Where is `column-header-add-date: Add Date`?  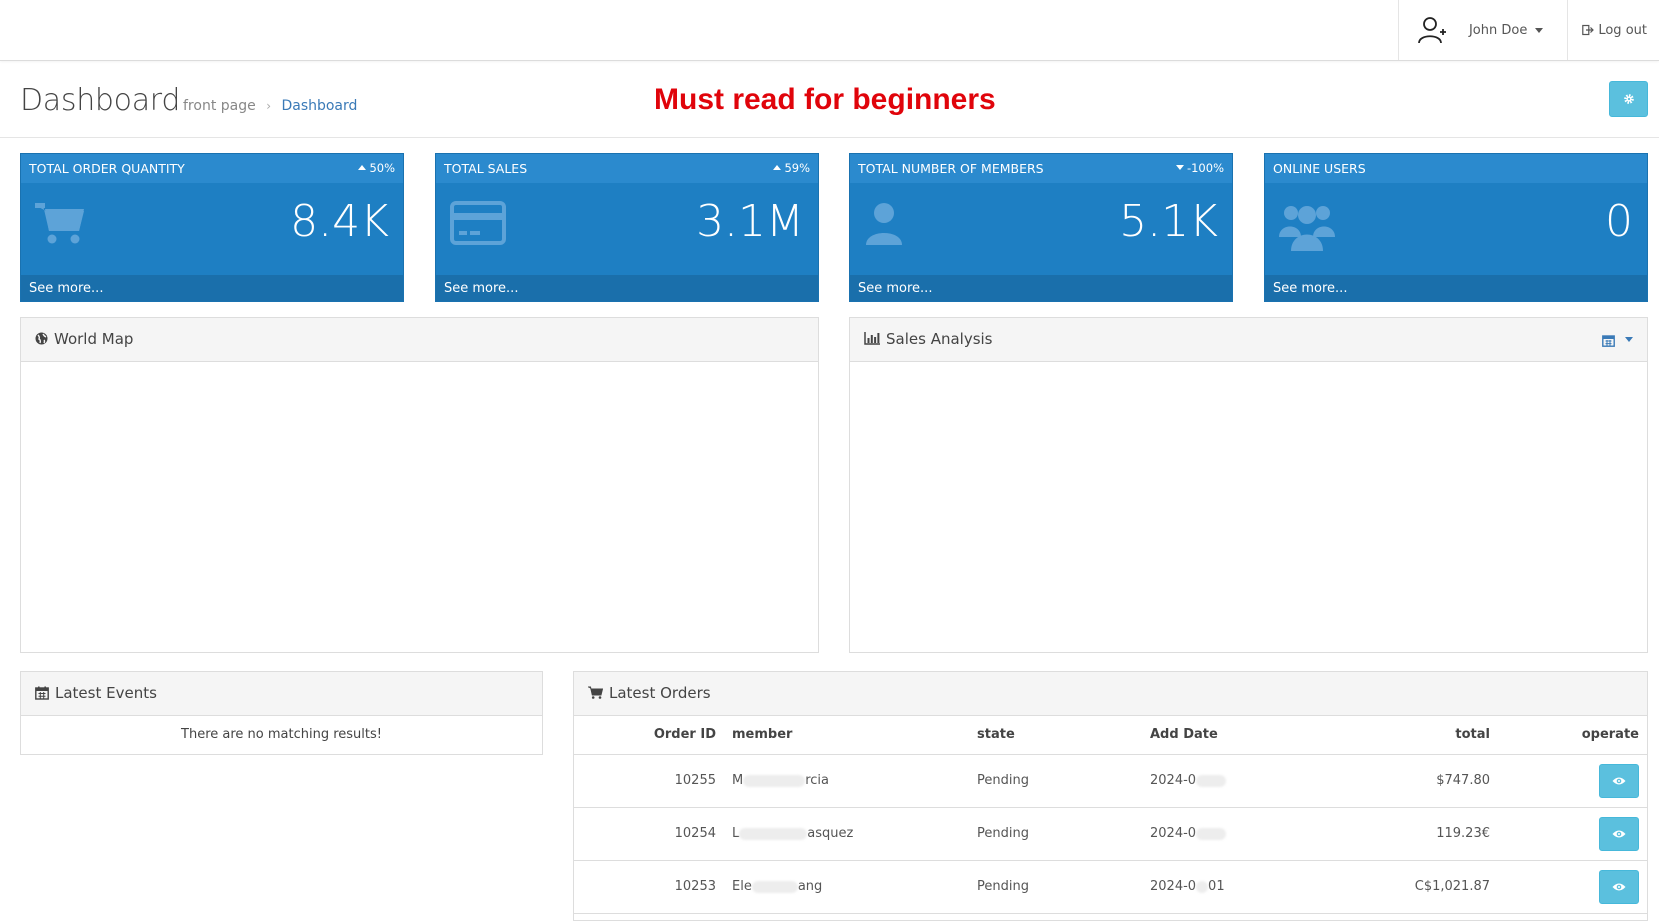 column-header-add-date: Add Date is located at coordinates (1228, 735).